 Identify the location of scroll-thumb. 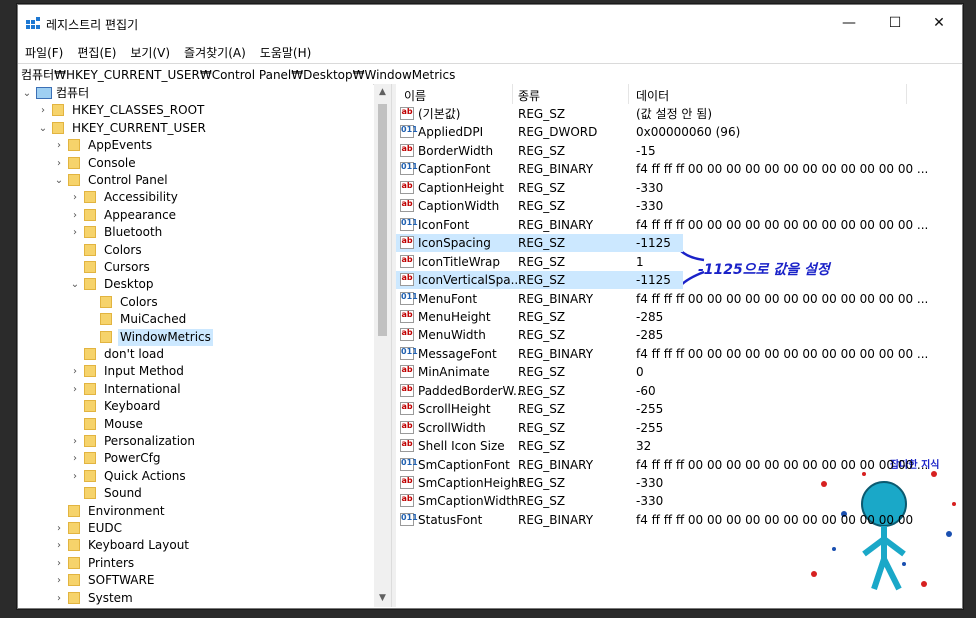
(382, 220).